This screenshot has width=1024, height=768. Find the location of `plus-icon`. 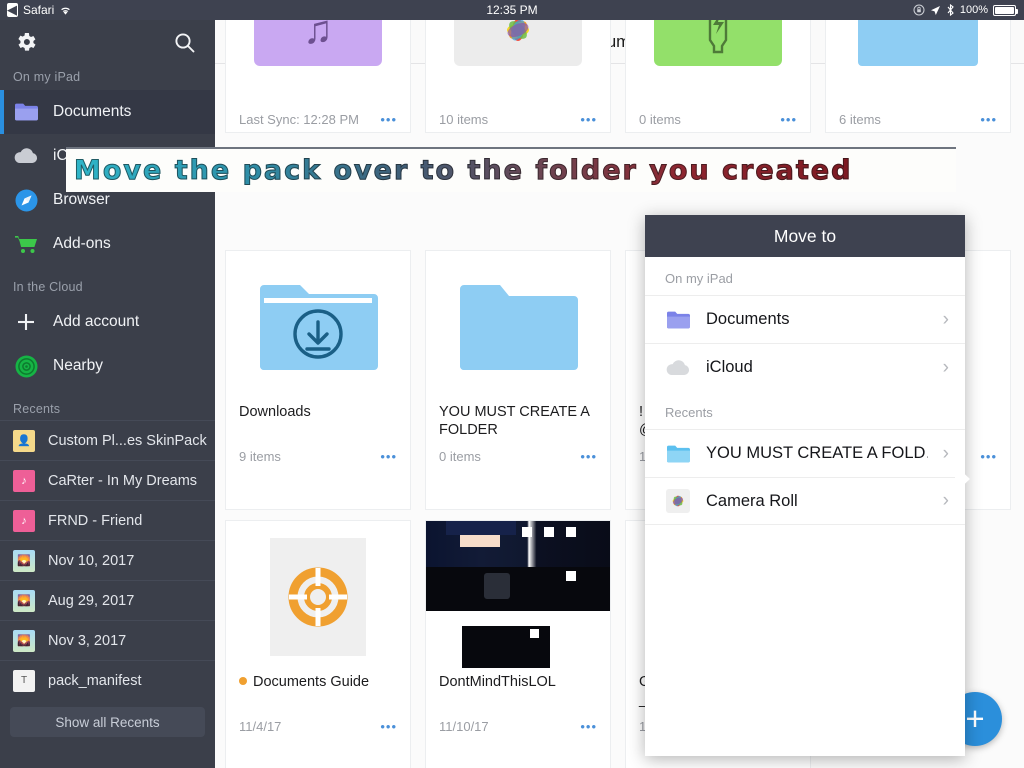

plus-icon is located at coordinates (26, 322).